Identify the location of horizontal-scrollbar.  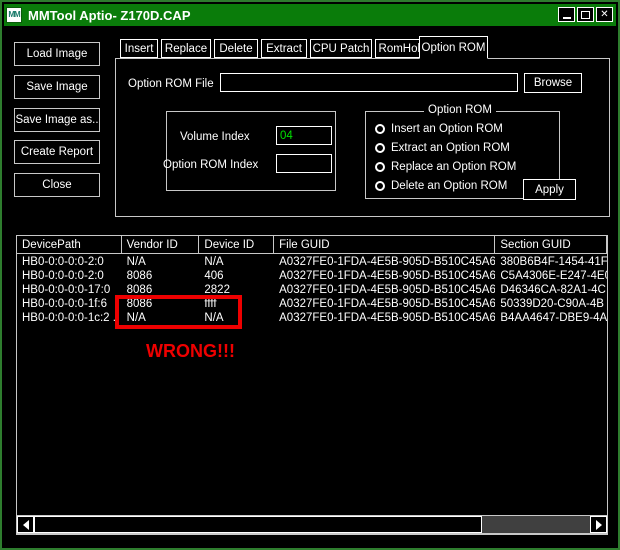
(312, 524).